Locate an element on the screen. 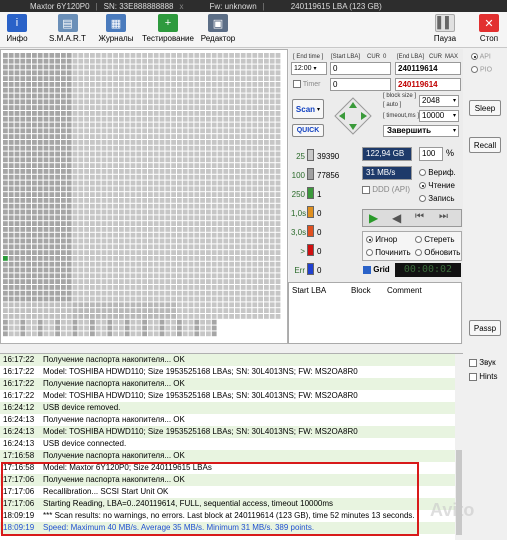  log-time: 16:17:22 is located at coordinates (19, 395).